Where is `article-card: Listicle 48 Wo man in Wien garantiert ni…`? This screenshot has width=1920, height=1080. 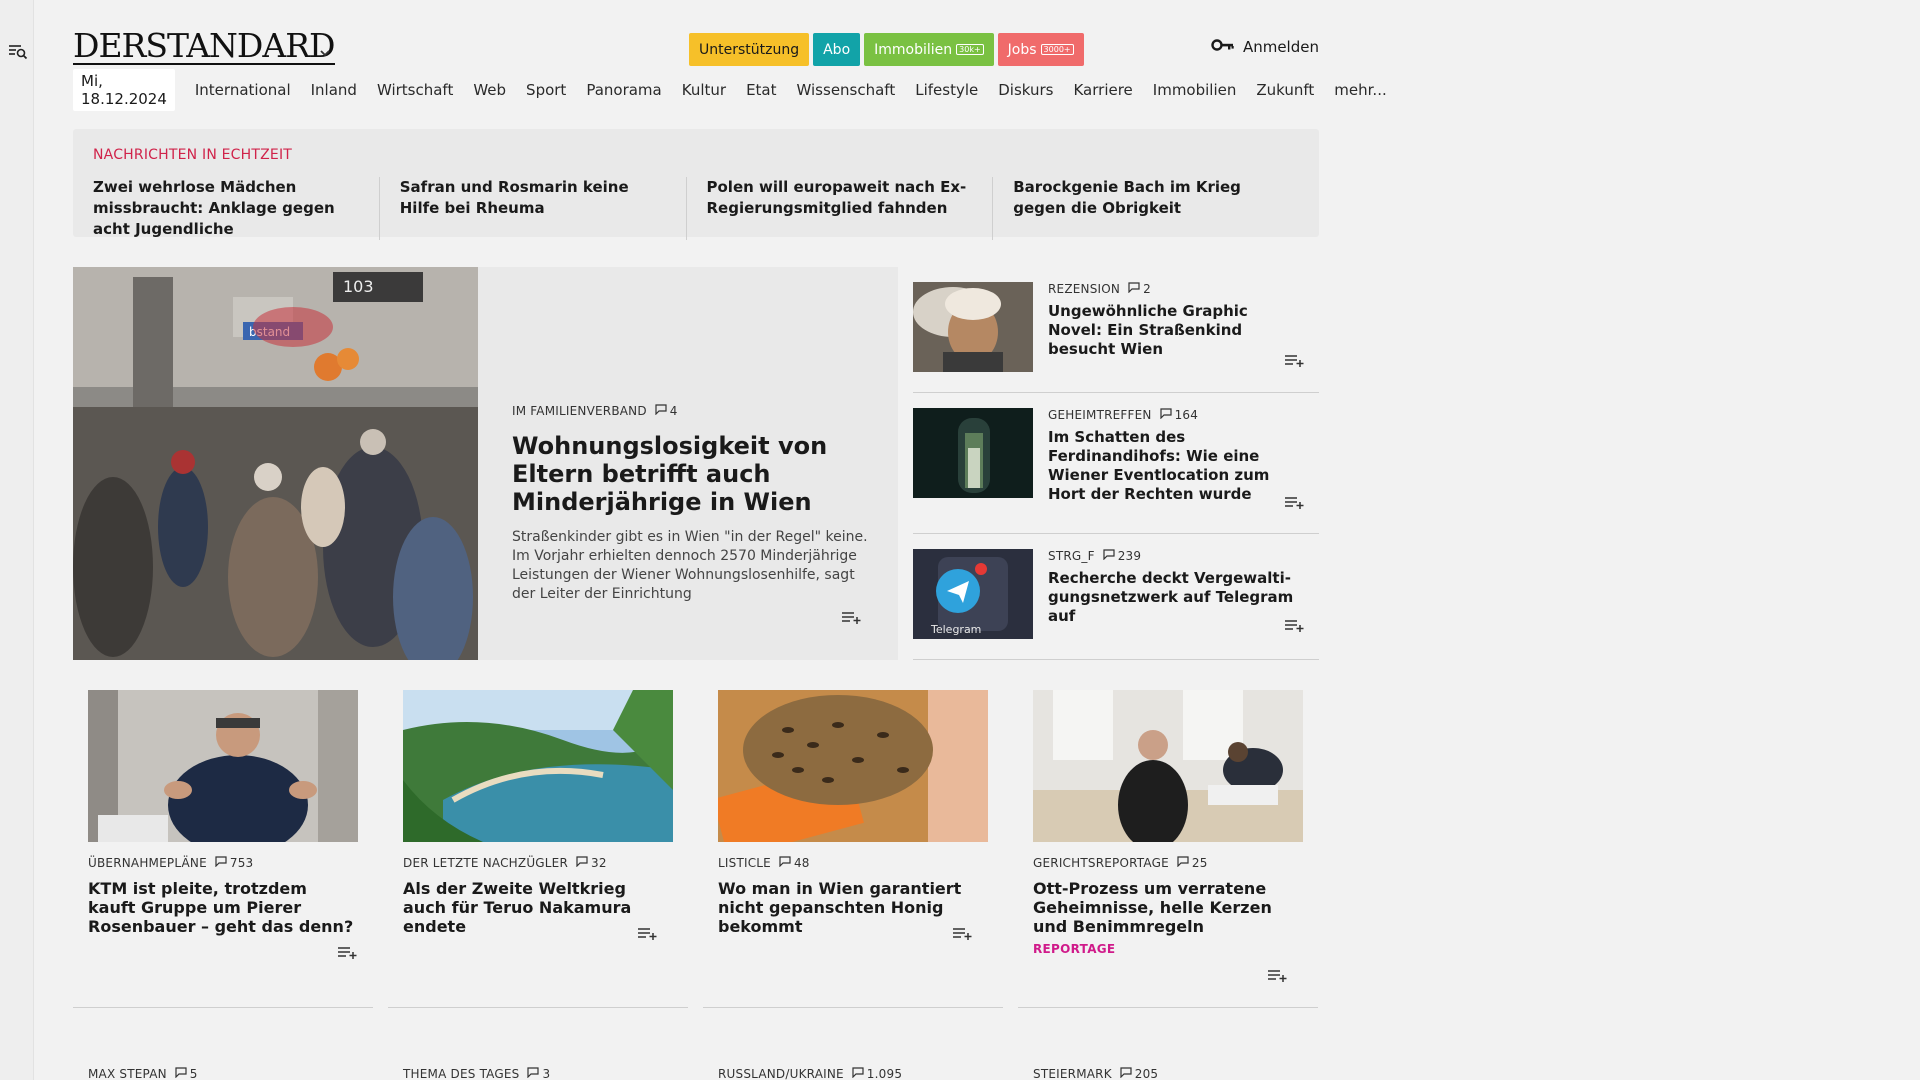 article-card: Listicle 48 Wo man in Wien garantiert ni… is located at coordinates (853, 849).